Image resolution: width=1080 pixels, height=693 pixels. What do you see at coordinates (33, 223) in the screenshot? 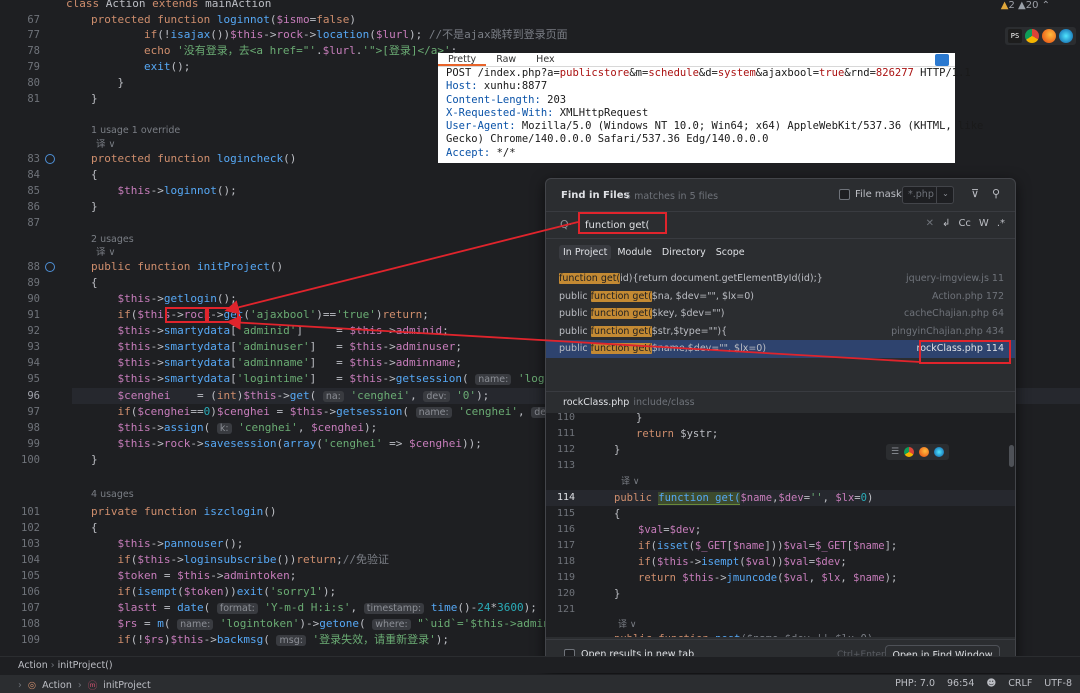
I see `line-number: 87` at bounding box center [33, 223].